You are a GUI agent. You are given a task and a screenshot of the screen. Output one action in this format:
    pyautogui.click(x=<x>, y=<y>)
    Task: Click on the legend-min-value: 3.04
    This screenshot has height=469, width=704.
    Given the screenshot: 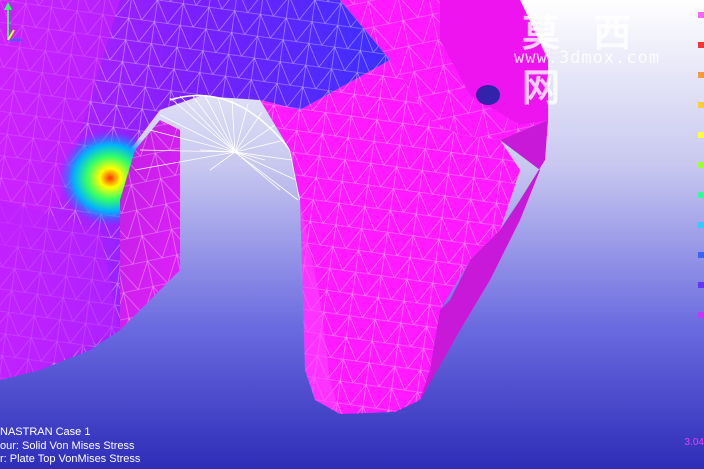 What is the action you would take?
    pyautogui.click(x=694, y=442)
    